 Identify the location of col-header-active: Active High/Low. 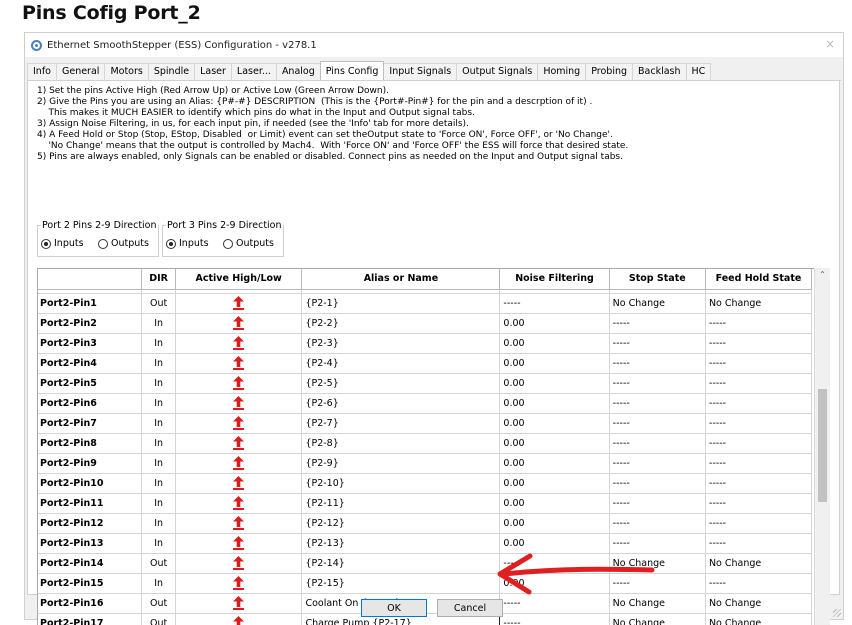
(239, 279).